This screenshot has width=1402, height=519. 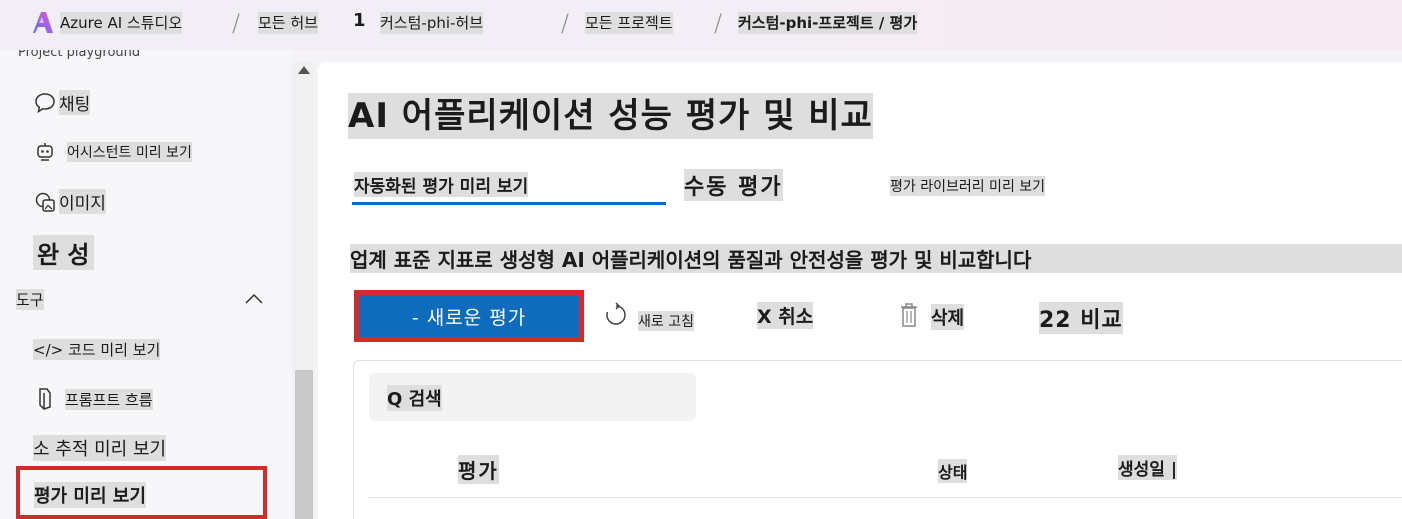 I want to click on table-divider, so click(x=885, y=497).